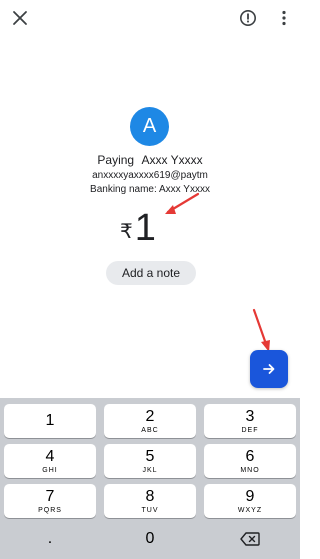 The height and width of the screenshot is (559, 320). Describe the element at coordinates (150, 496) in the screenshot. I see `key-digit: 8` at that location.